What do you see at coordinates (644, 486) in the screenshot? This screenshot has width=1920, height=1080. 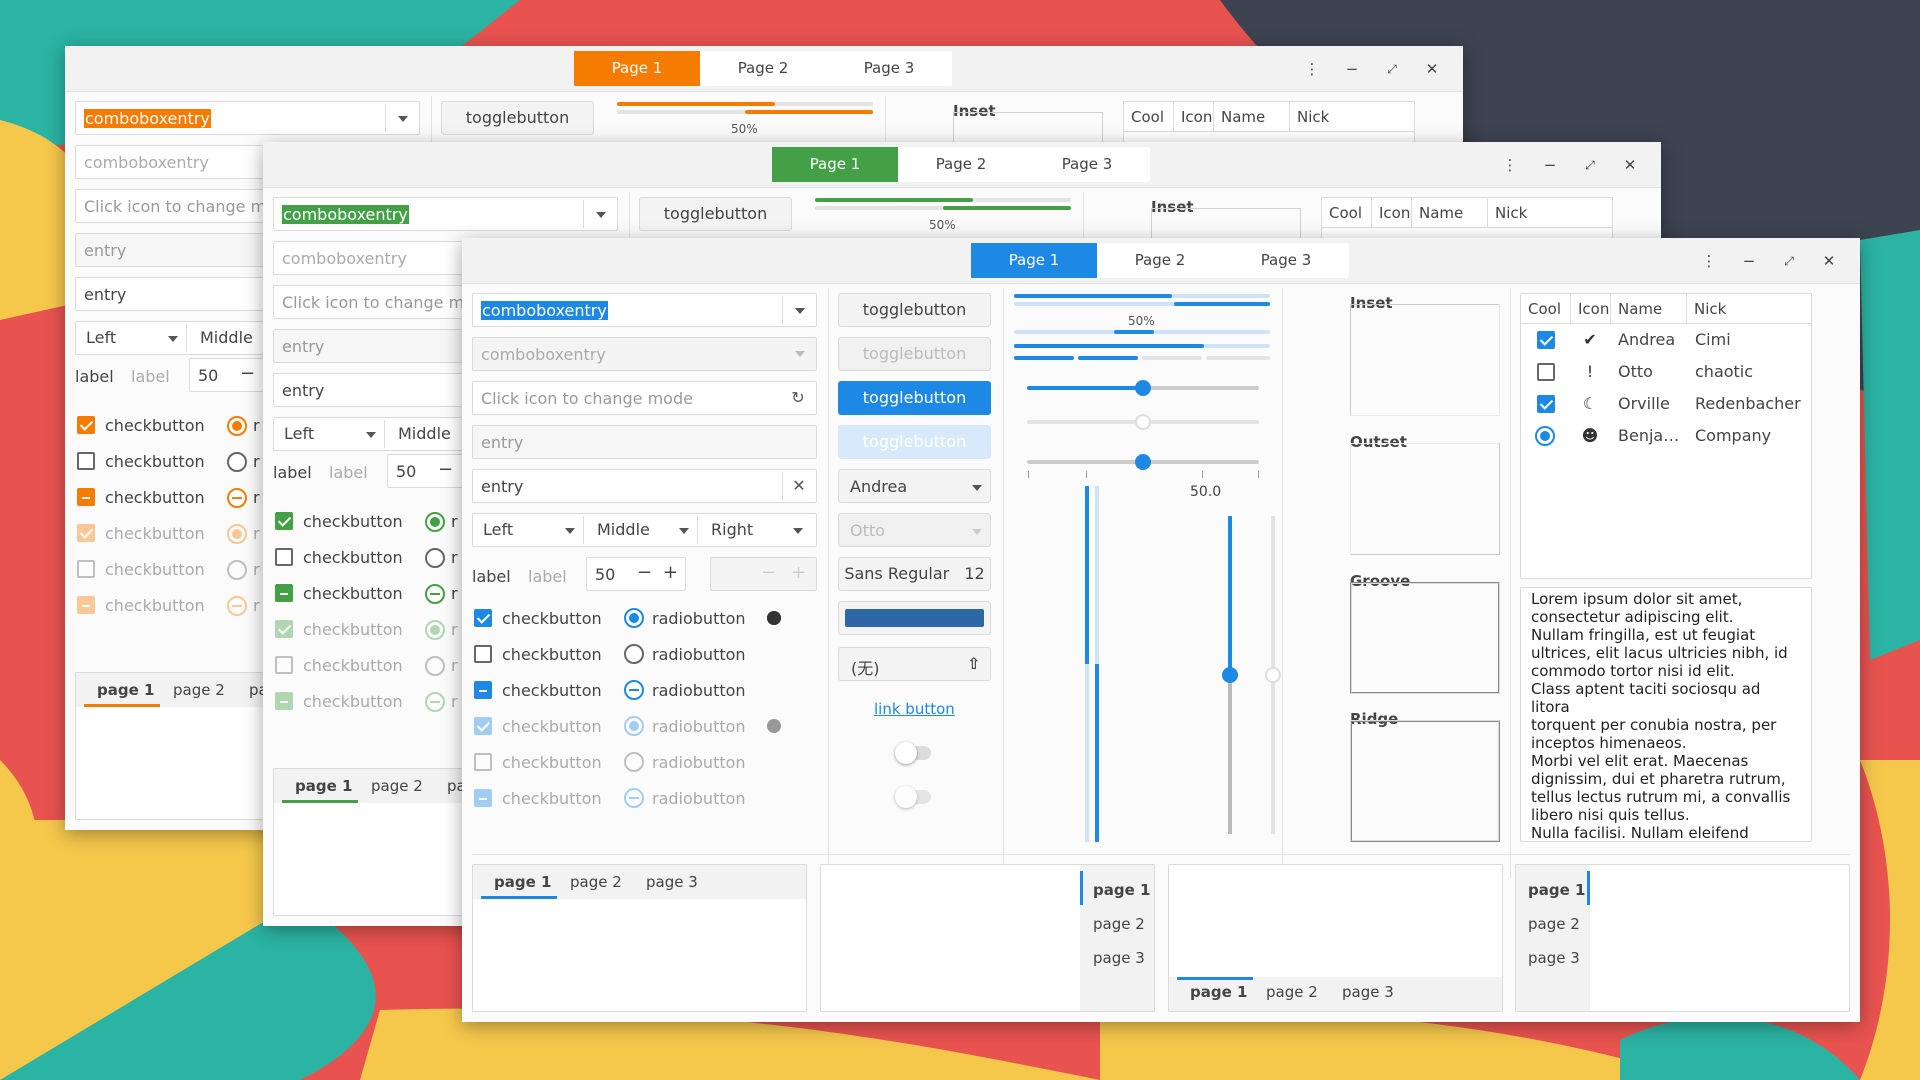 I see `entry: entry` at bounding box center [644, 486].